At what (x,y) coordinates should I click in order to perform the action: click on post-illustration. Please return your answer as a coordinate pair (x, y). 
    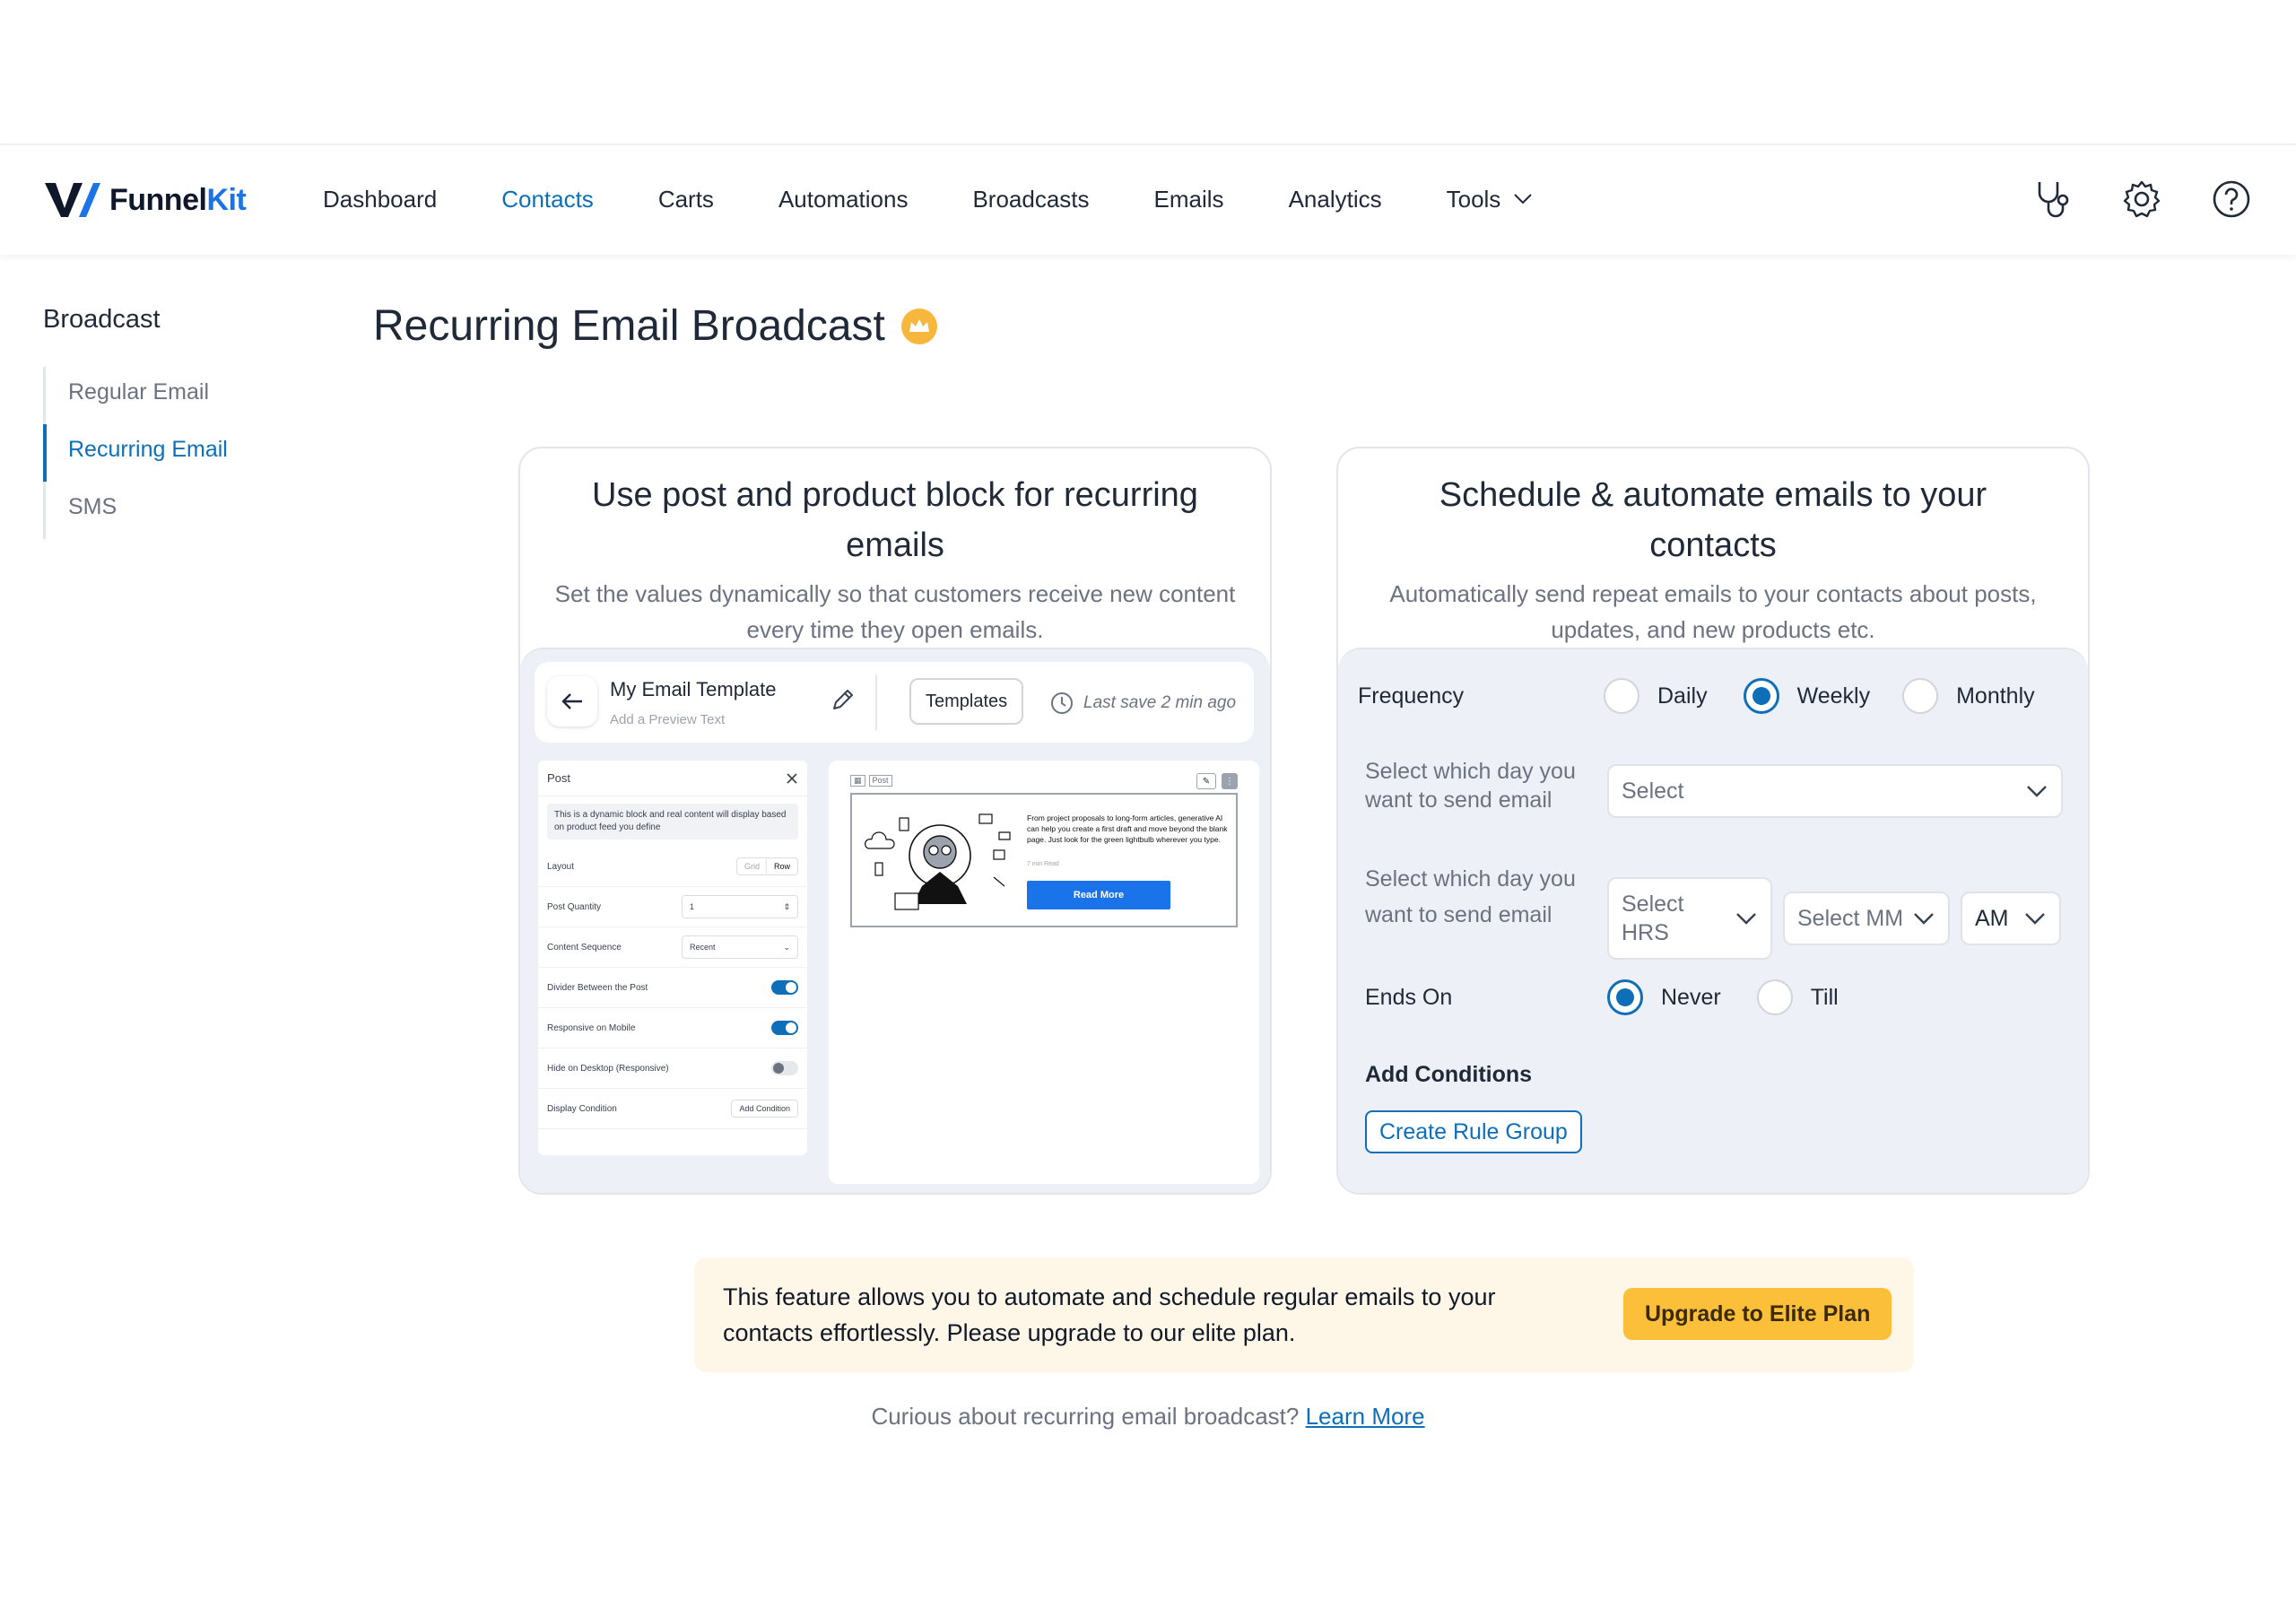
    Looking at the image, I should click on (938, 861).